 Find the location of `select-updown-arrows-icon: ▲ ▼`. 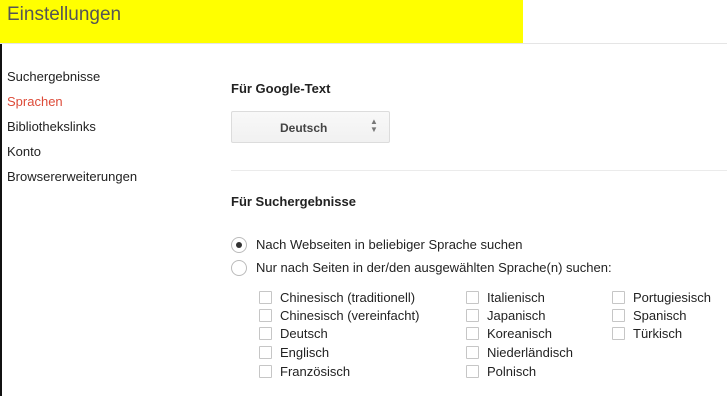

select-updown-arrows-icon: ▲ ▼ is located at coordinates (374, 125).